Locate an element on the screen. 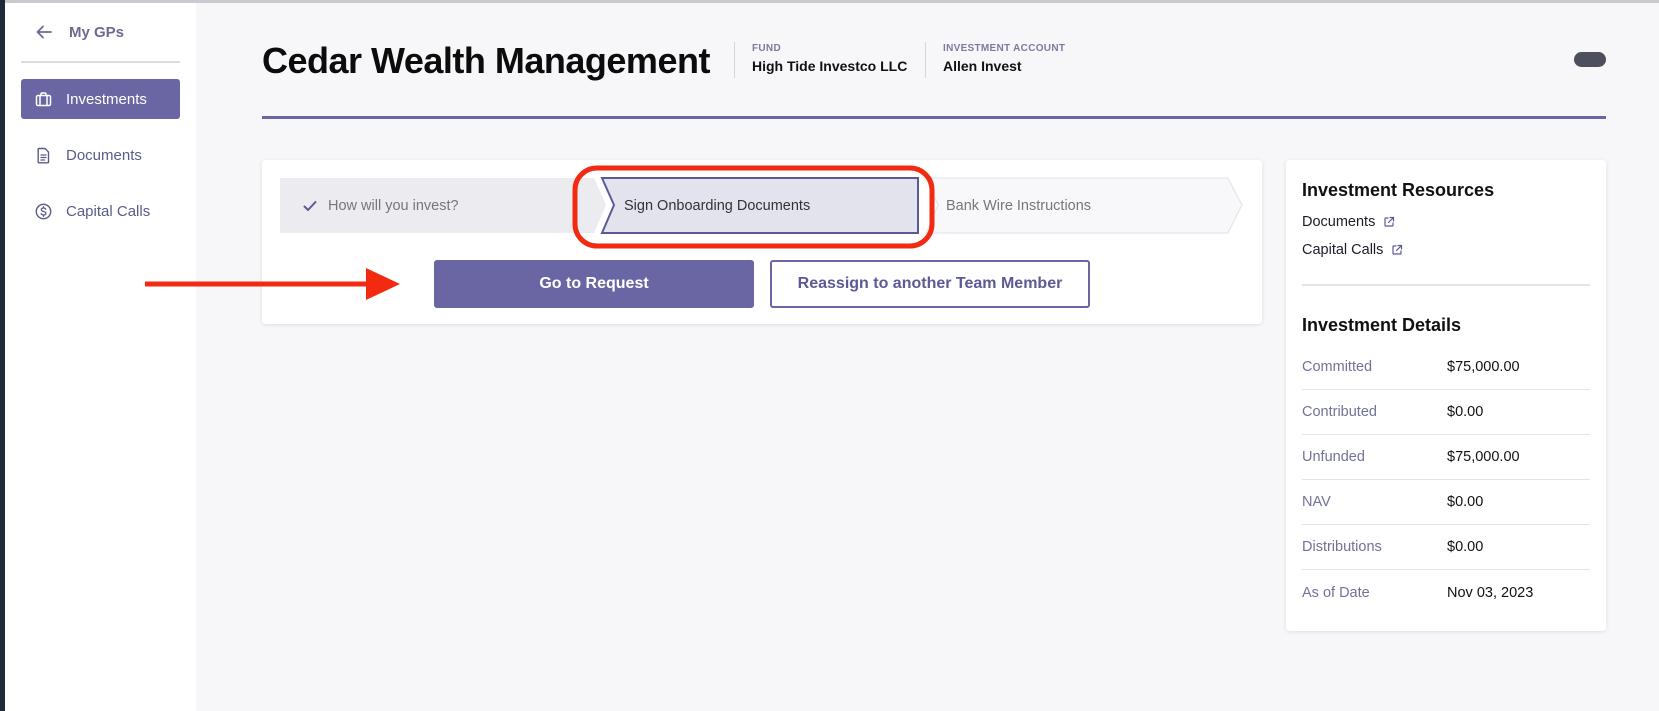 The width and height of the screenshot is (1659, 711). detail-value: Nov 03, 2023 is located at coordinates (1490, 592).